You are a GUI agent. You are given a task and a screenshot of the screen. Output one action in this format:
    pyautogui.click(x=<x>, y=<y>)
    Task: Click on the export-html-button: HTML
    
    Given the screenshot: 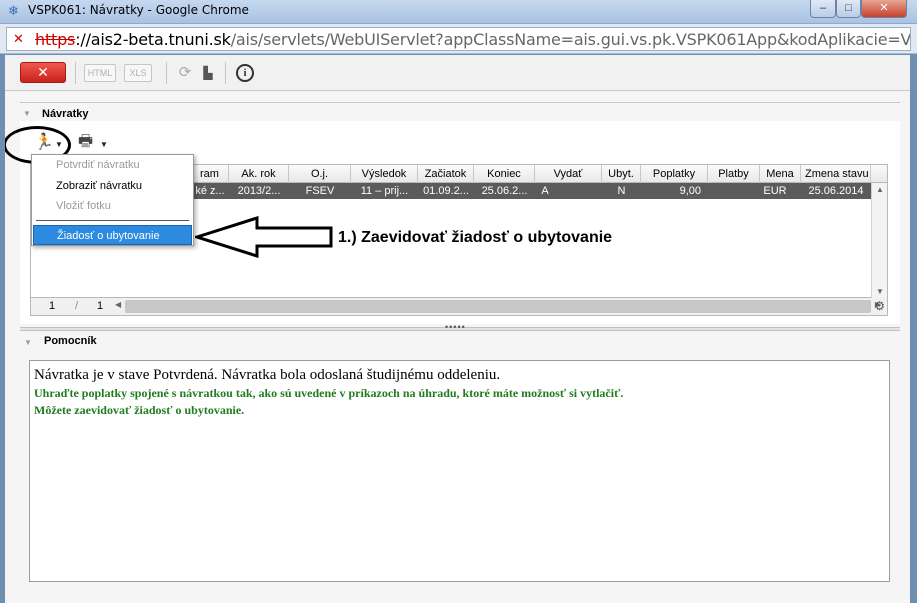 What is the action you would take?
    pyautogui.click(x=100, y=73)
    